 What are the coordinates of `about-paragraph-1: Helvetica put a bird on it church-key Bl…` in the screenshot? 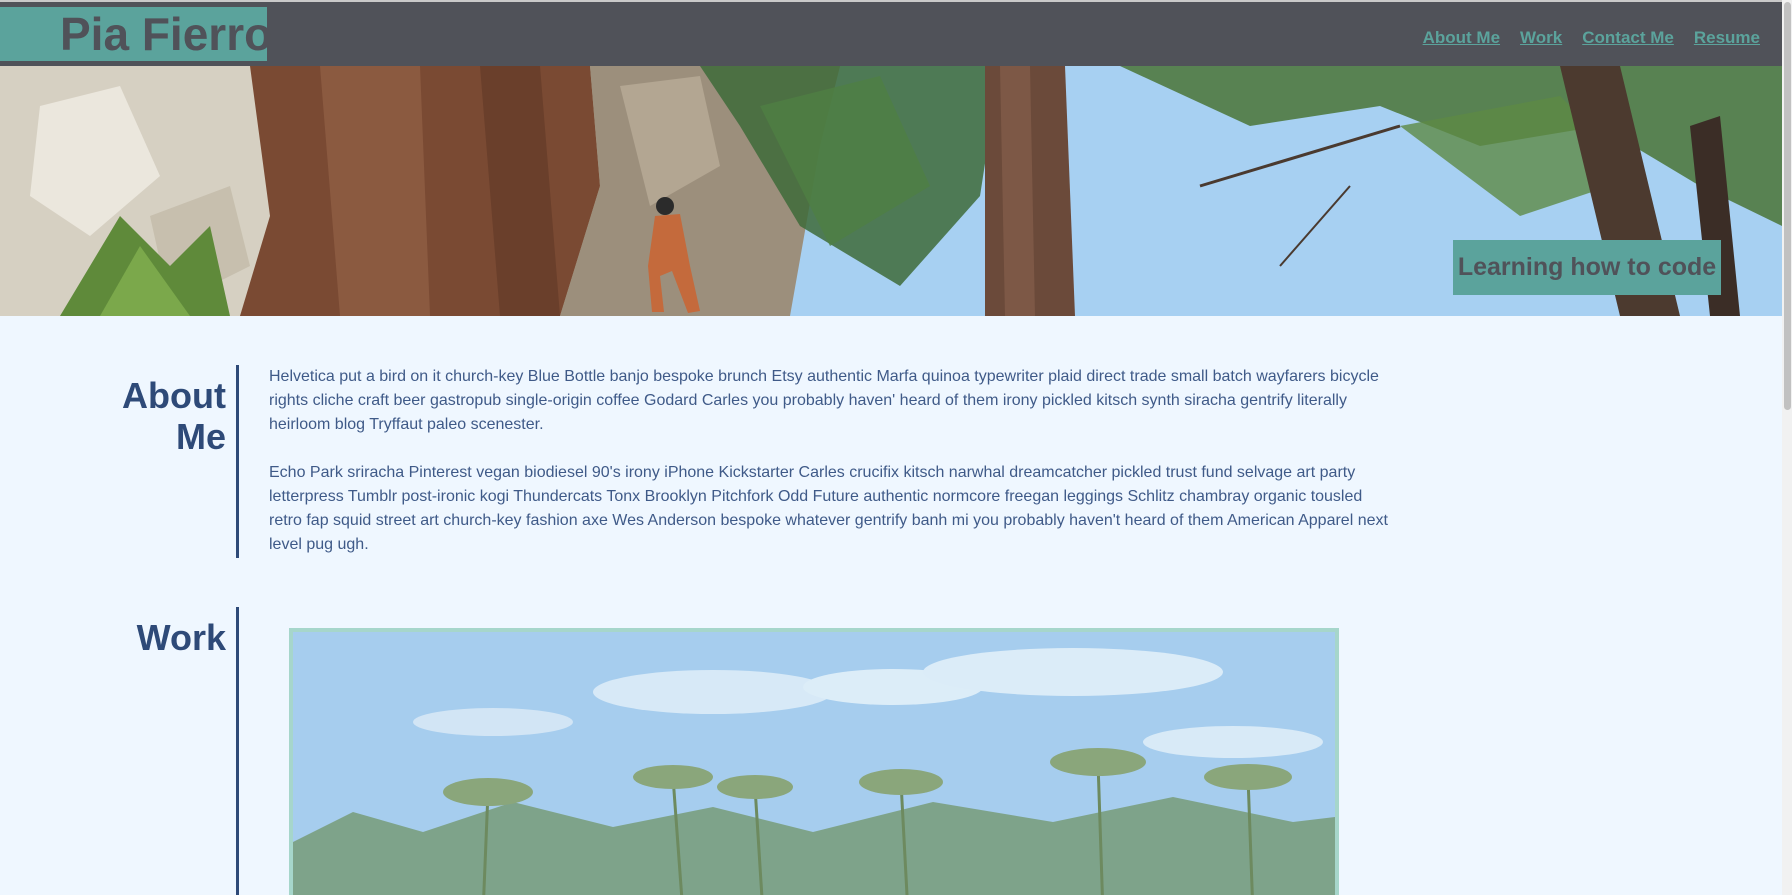 It's located at (824, 400).